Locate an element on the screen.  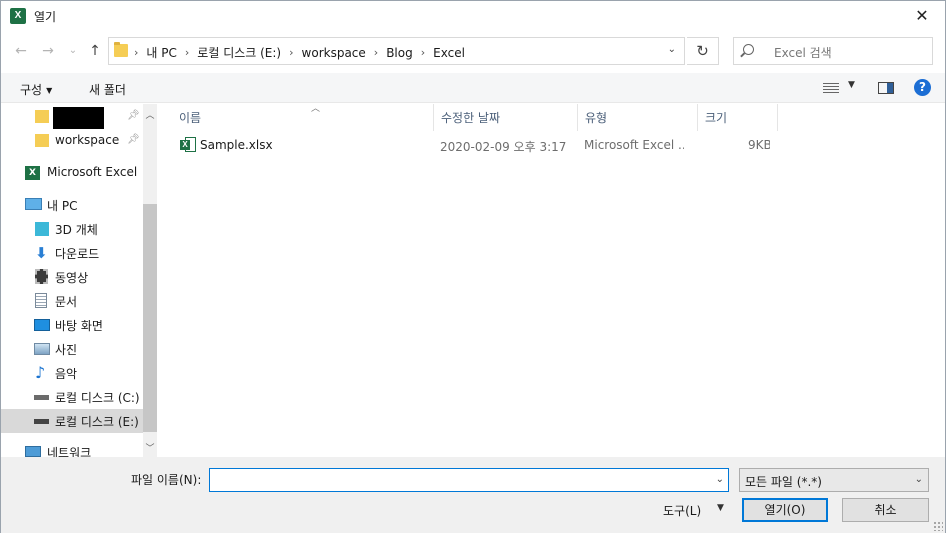
sidebar-item-label: 네트워크 is located at coordinates (69, 451).